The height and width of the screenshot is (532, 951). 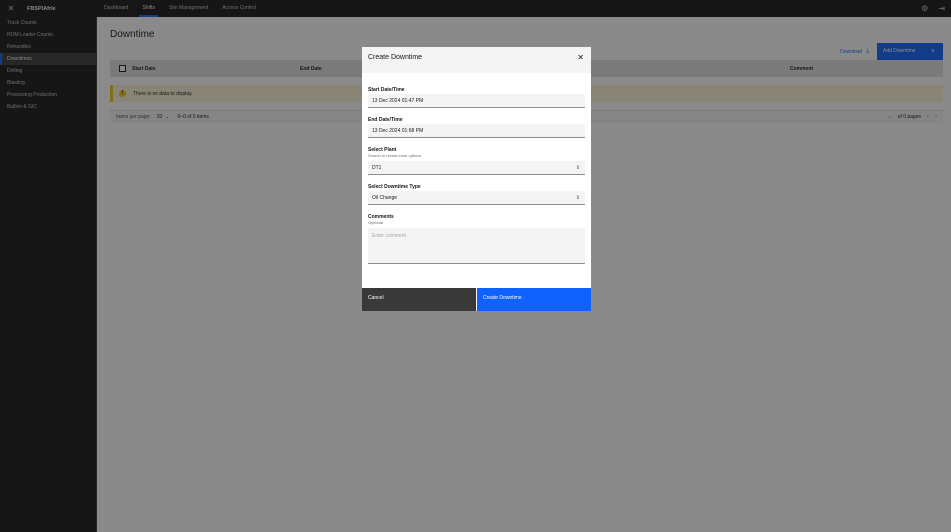 What do you see at coordinates (419, 299) in the screenshot?
I see `cancel-button: Cancel` at bounding box center [419, 299].